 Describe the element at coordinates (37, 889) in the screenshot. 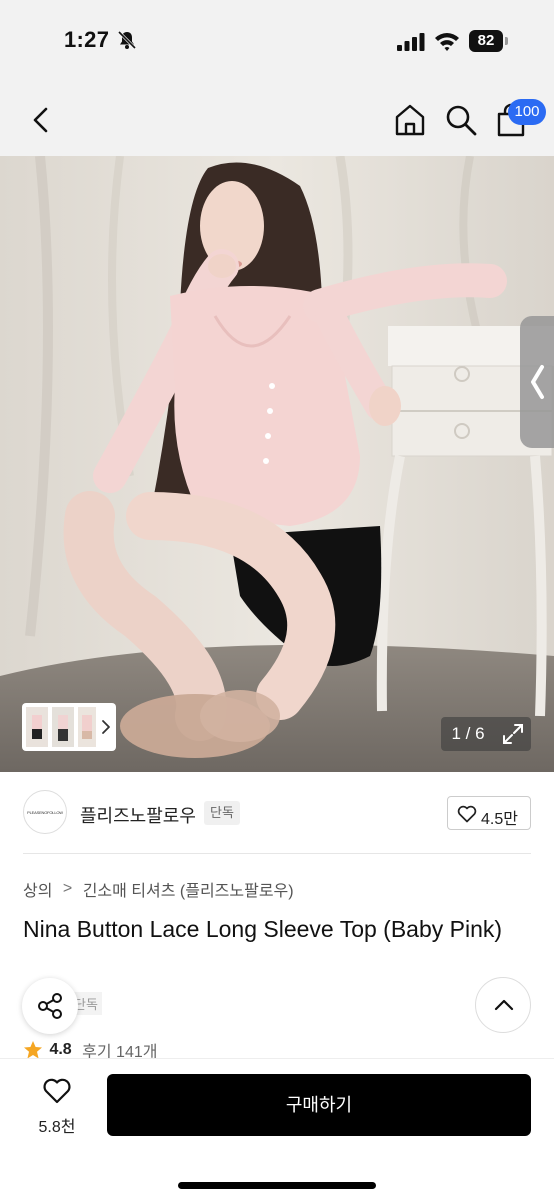

I see `breadcrumb-item-category: 상의` at that location.